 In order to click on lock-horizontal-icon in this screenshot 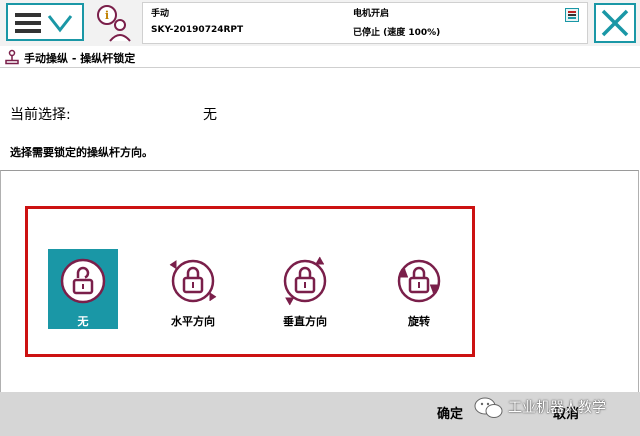, I will do `click(193, 281)`.